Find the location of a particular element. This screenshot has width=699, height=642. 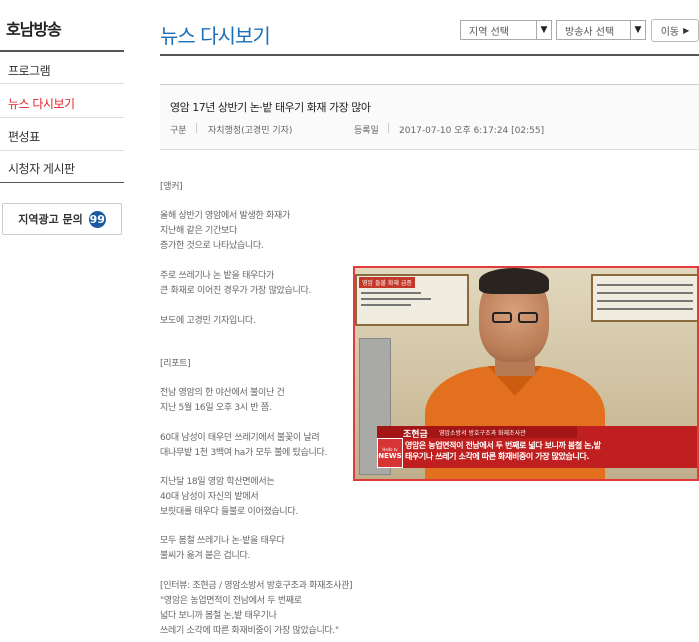

body-paragraph: 모두 봄철 쓰레기나 논·밭을 태우다 불씨가 옮겨 붙은 겁니다. is located at coordinates (222, 548).